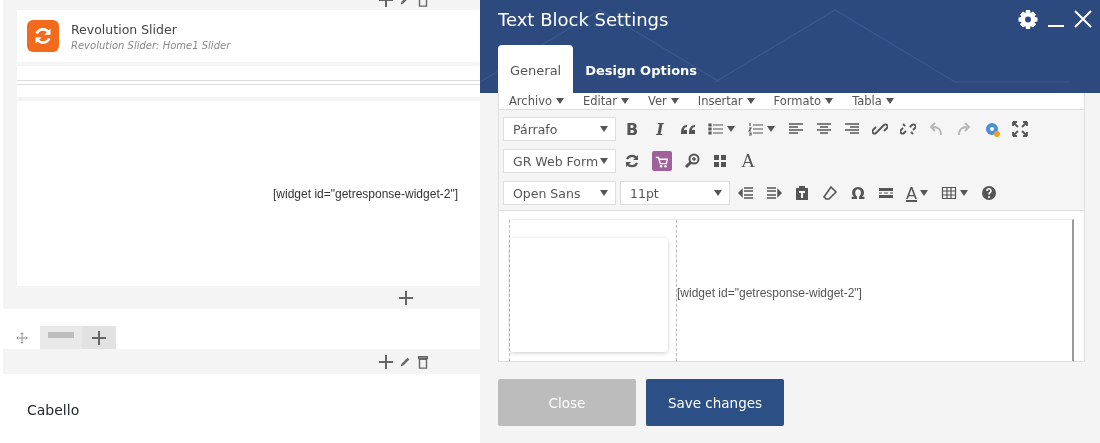 This screenshot has width=1100, height=443. Describe the element at coordinates (802, 193) in the screenshot. I see `clipboard-icon` at that location.